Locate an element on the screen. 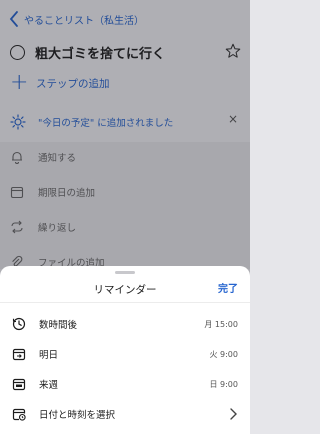 The height and width of the screenshot is (434, 320). reminder-pick-date-time-label: 日付と時刻を選択 is located at coordinates (77, 415).